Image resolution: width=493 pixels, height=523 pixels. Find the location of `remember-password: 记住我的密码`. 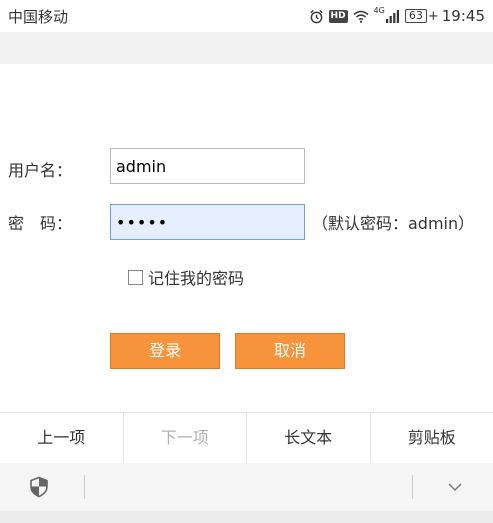

remember-password: 记住我的密码 is located at coordinates (186, 277).